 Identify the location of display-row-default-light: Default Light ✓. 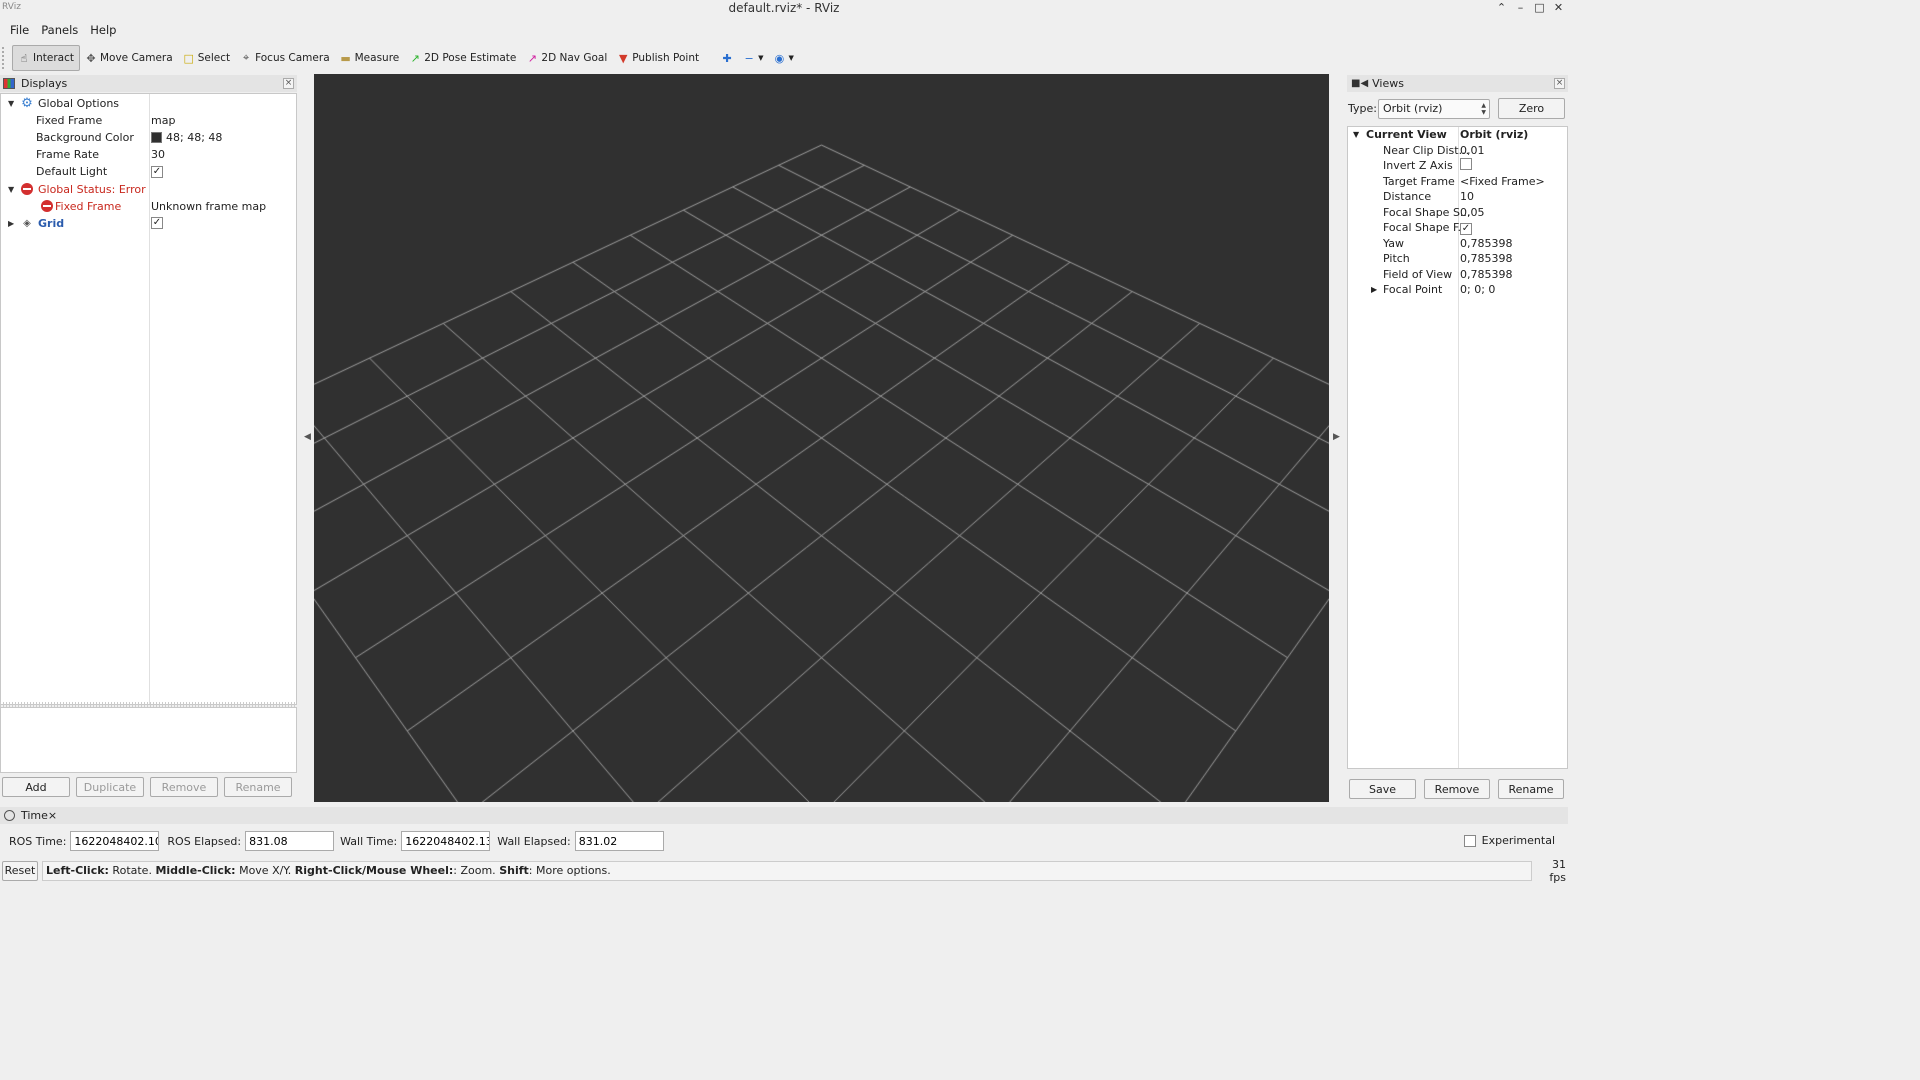
(148, 171).